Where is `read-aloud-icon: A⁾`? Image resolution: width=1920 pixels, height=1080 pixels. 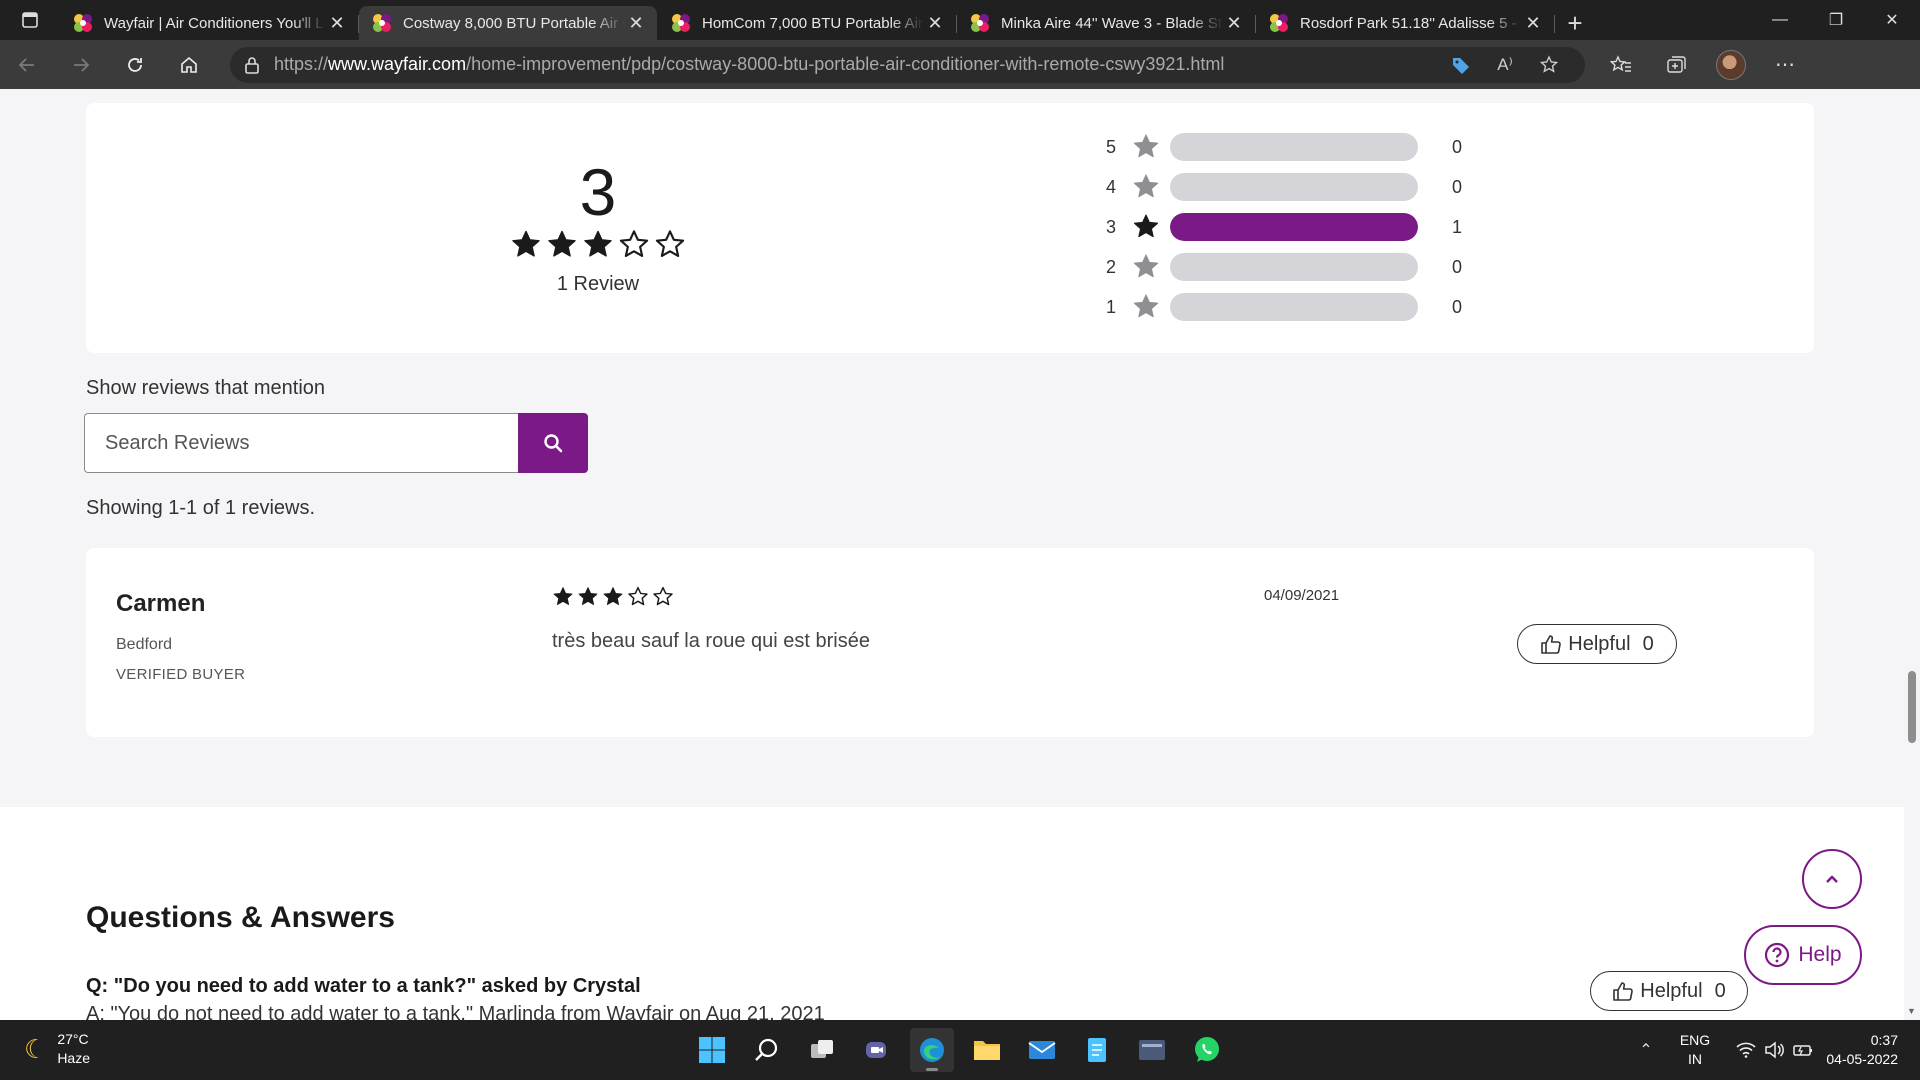 read-aloud-icon: A⁾ is located at coordinates (1505, 65).